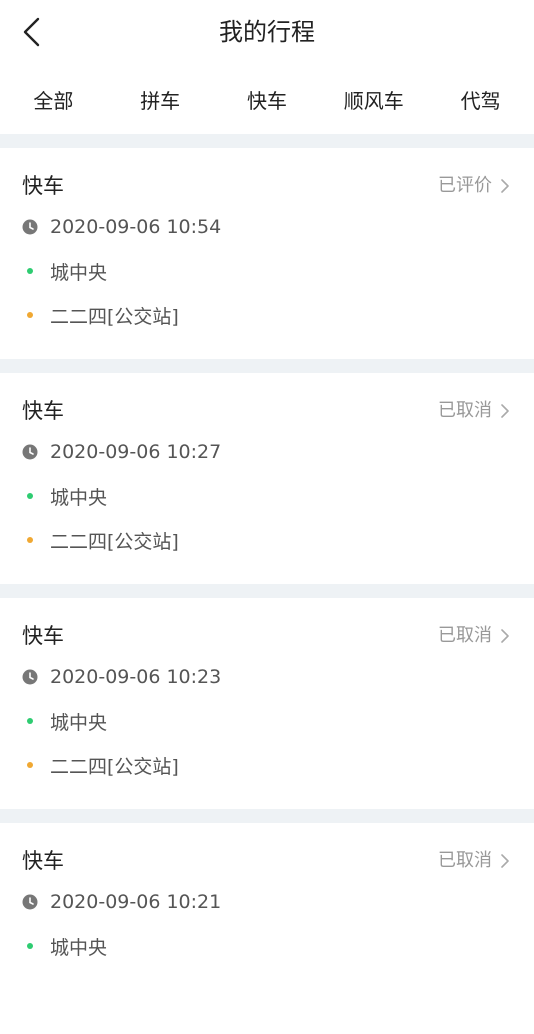 The image size is (534, 1034). I want to click on trip-status: 已评价, so click(465, 185).